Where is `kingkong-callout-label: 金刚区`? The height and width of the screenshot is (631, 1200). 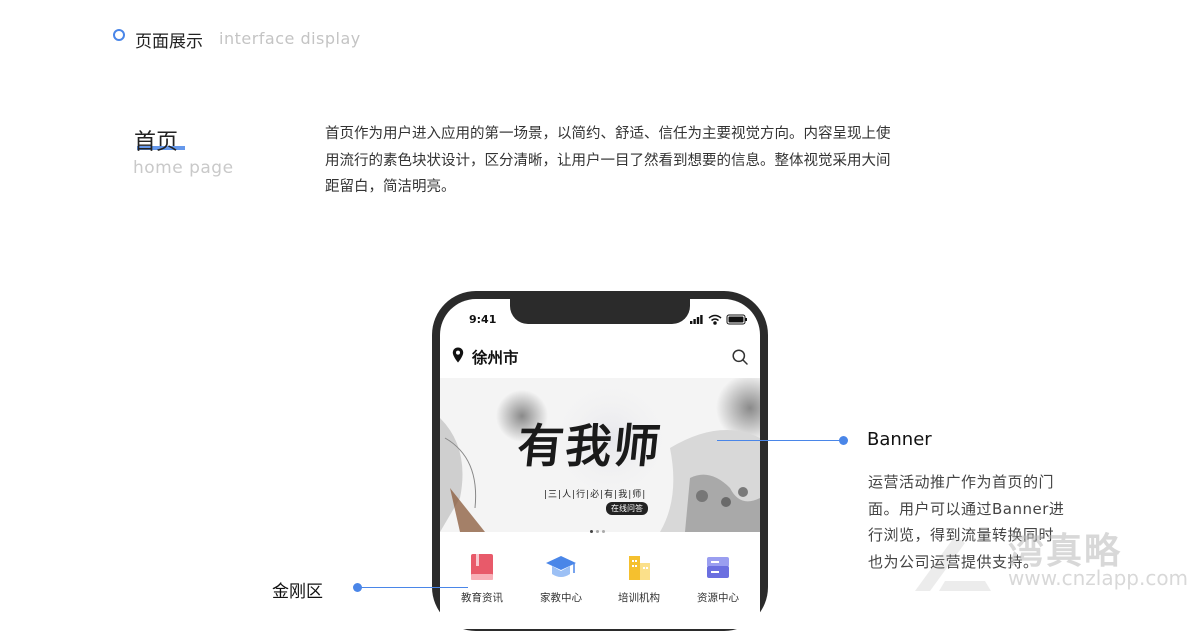 kingkong-callout-label: 金刚区 is located at coordinates (297, 592).